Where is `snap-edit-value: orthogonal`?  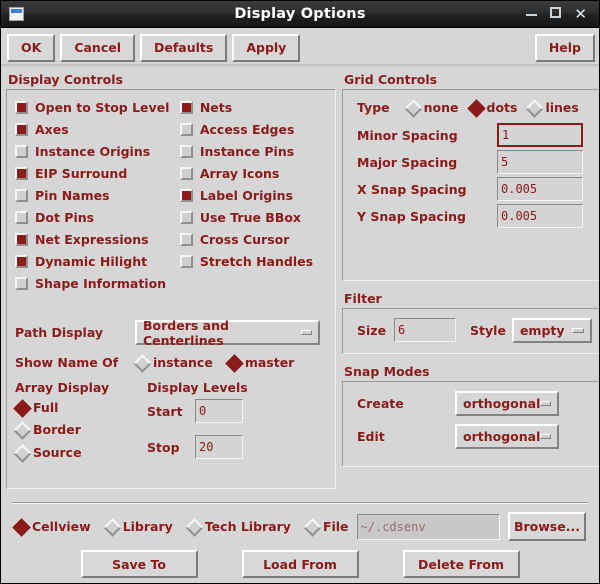 snap-edit-value: orthogonal is located at coordinates (502, 436).